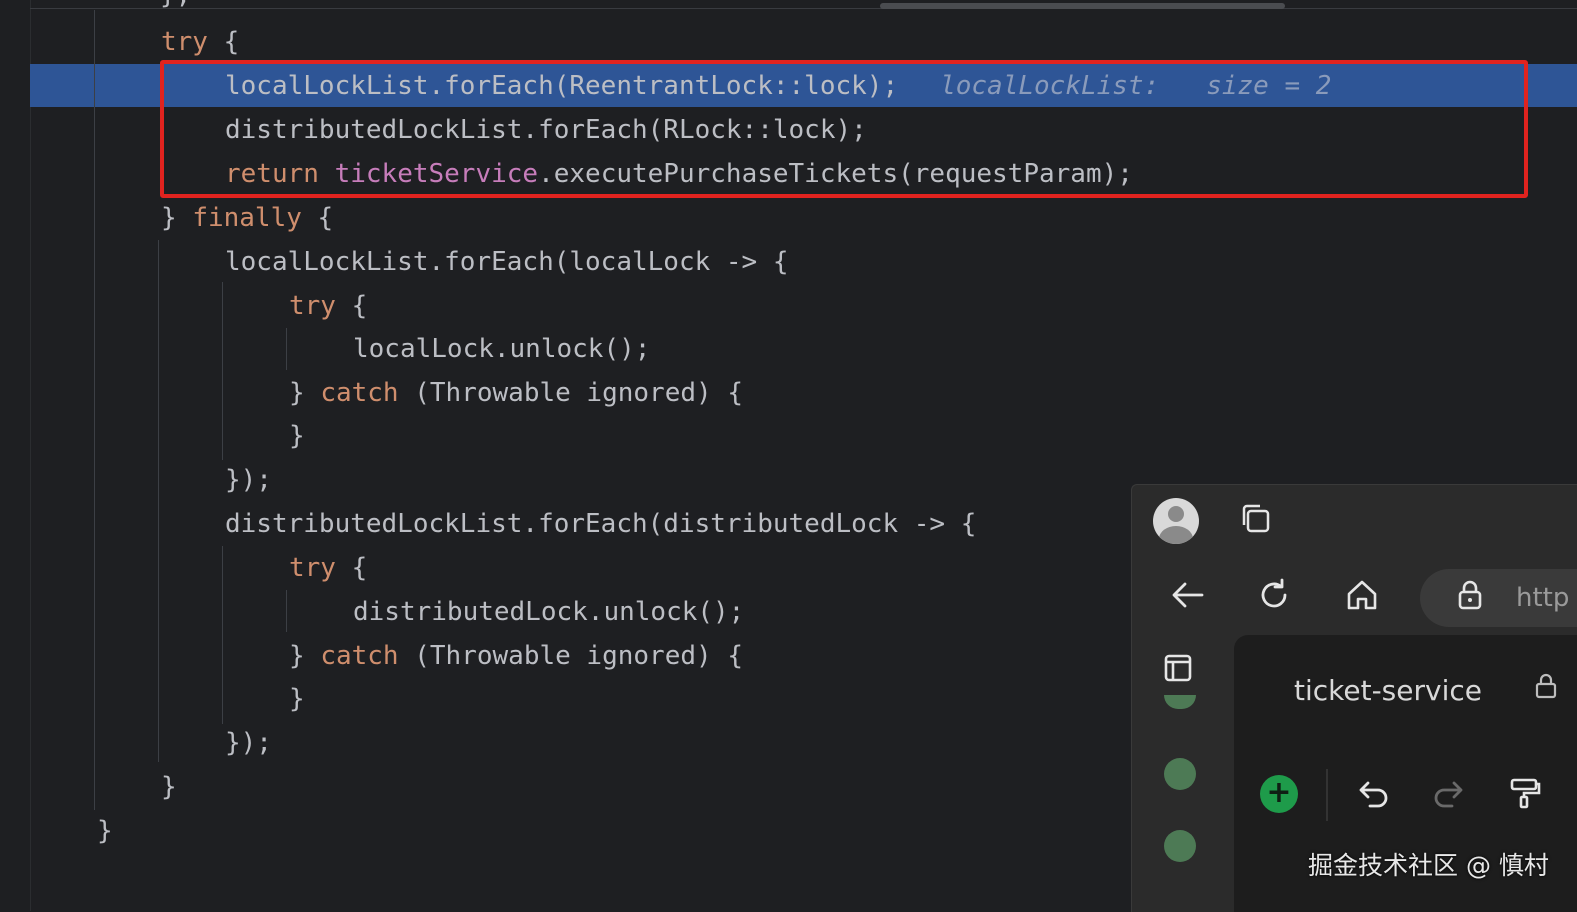 The height and width of the screenshot is (912, 1577). Describe the element at coordinates (1448, 795) in the screenshot. I see `redo-icon` at that location.